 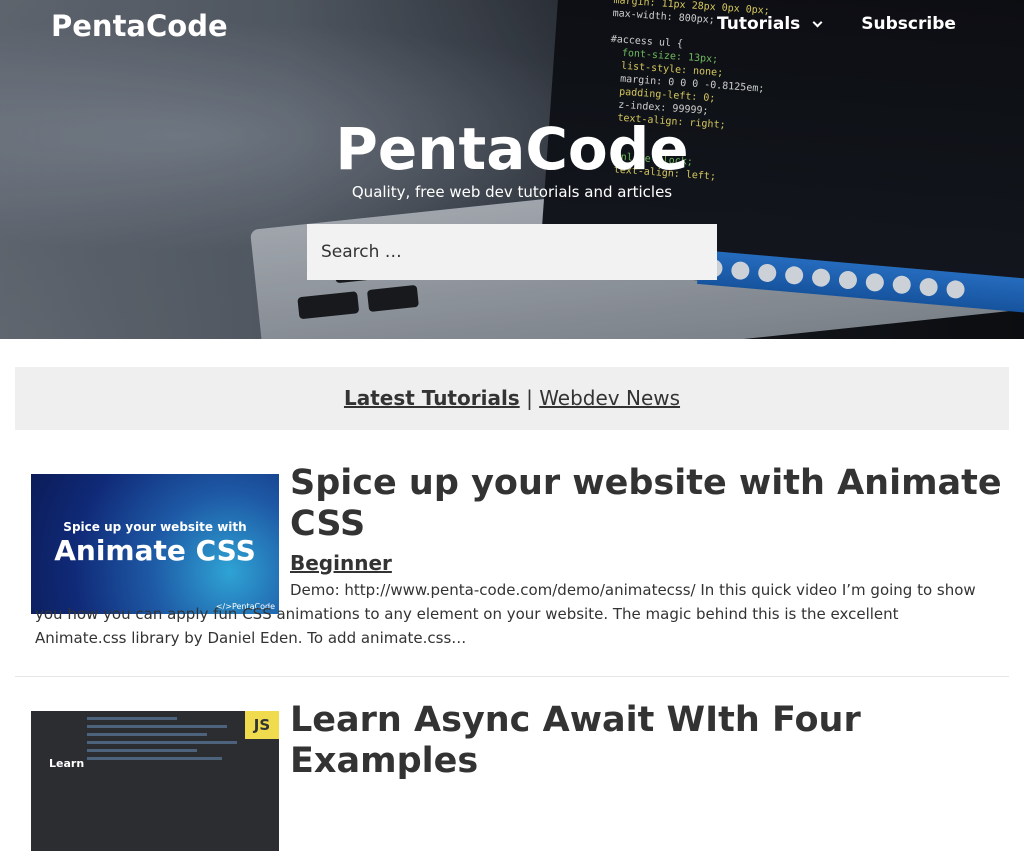 What do you see at coordinates (155, 550) in the screenshot?
I see `thumbnail-title: Animate CSS` at bounding box center [155, 550].